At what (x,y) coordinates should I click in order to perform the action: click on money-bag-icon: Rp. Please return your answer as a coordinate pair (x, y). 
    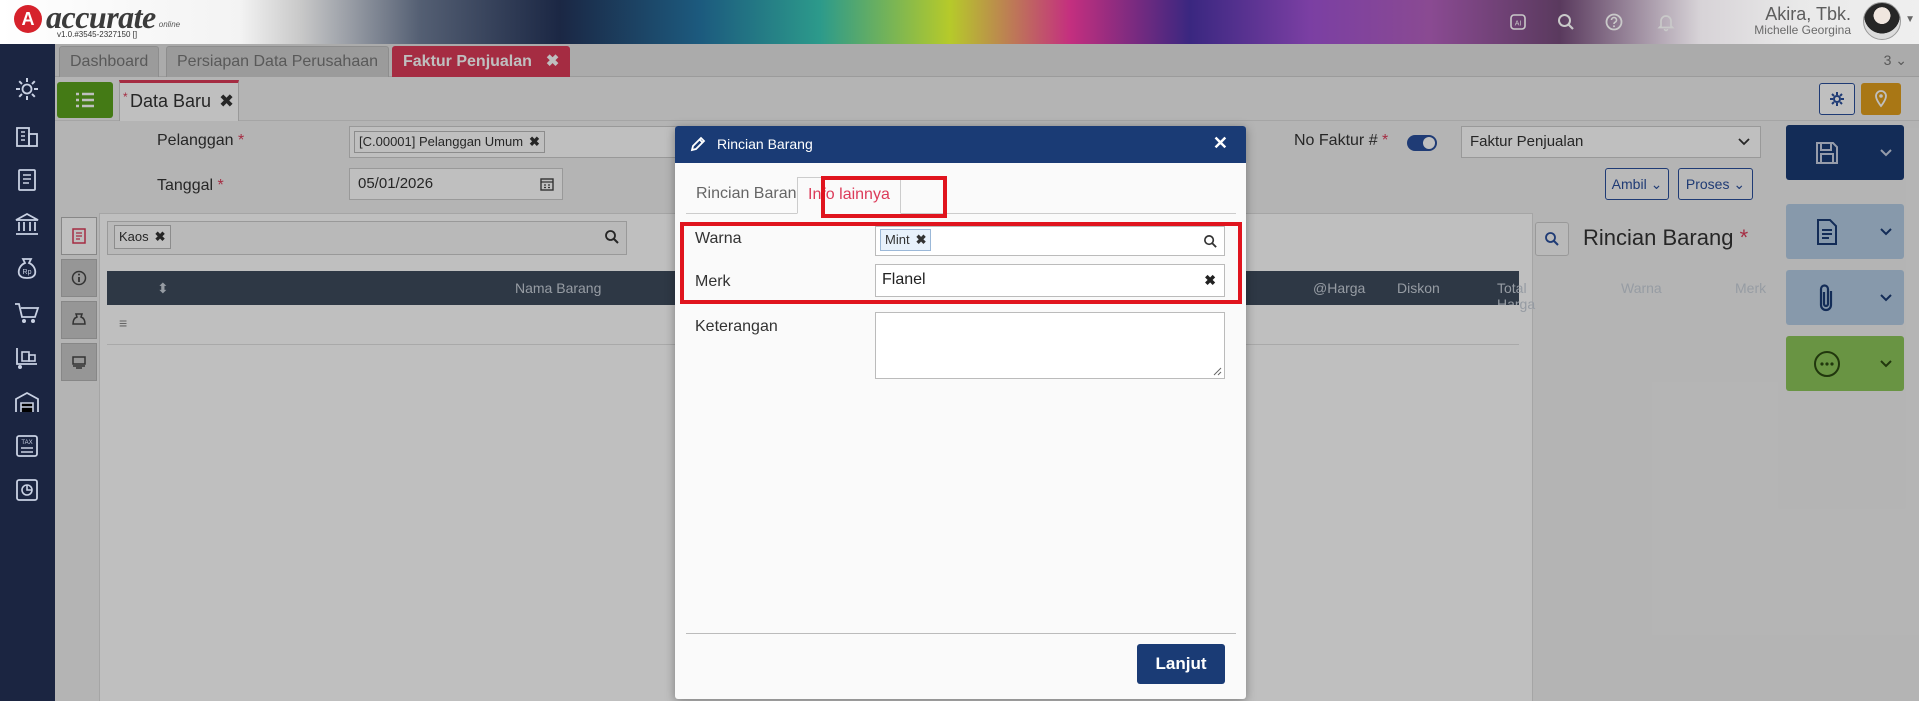
    Looking at the image, I should click on (27, 268).